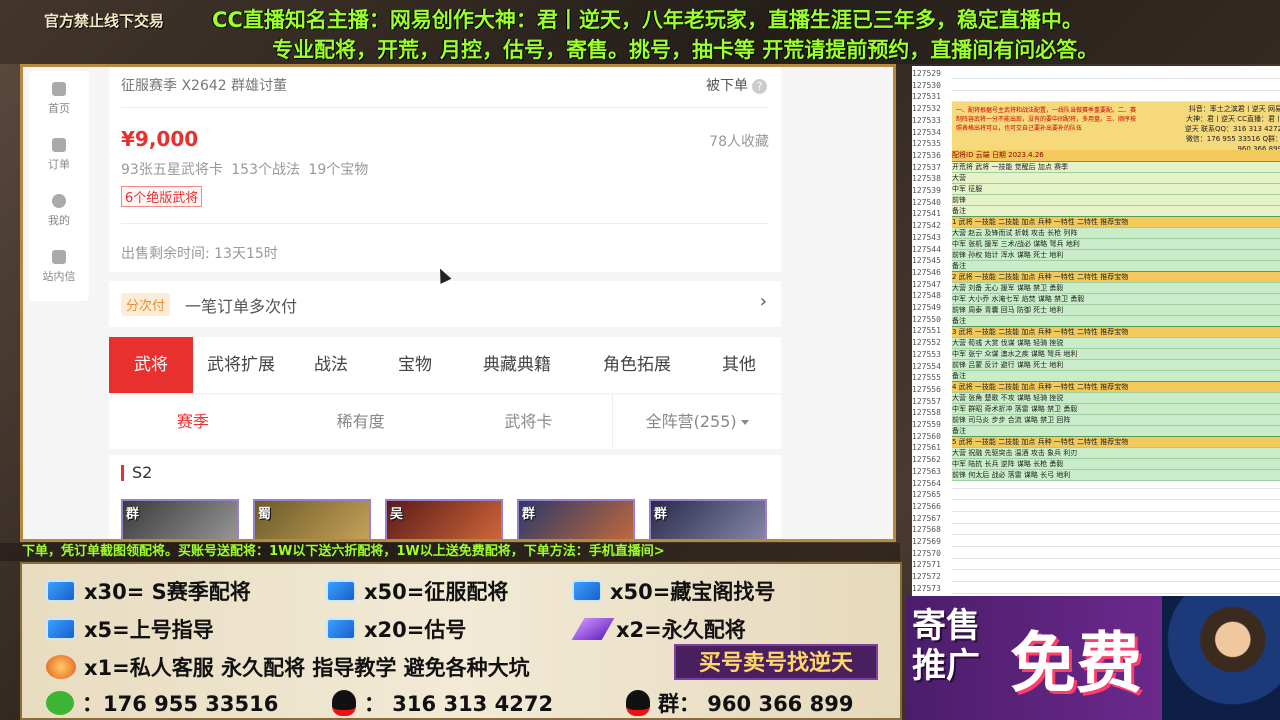  I want to click on row-number: 127536, so click(926, 155).